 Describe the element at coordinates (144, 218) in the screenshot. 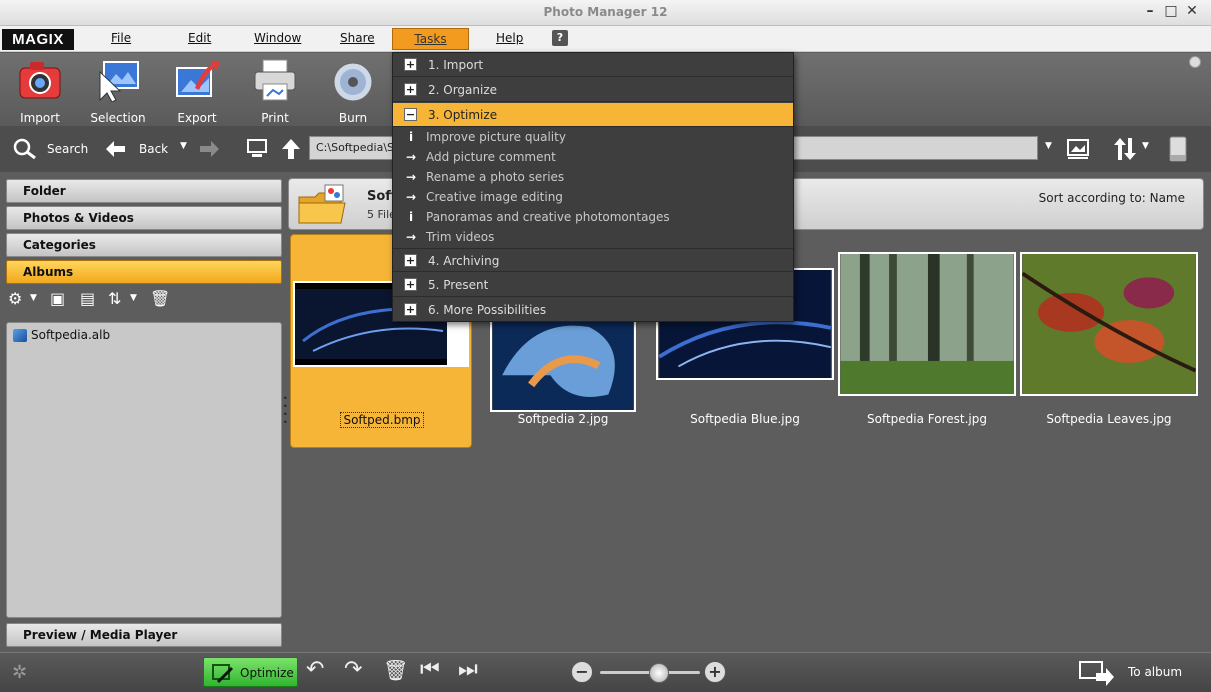

I see `sidebar-photos-videos: Photos & Videos` at that location.